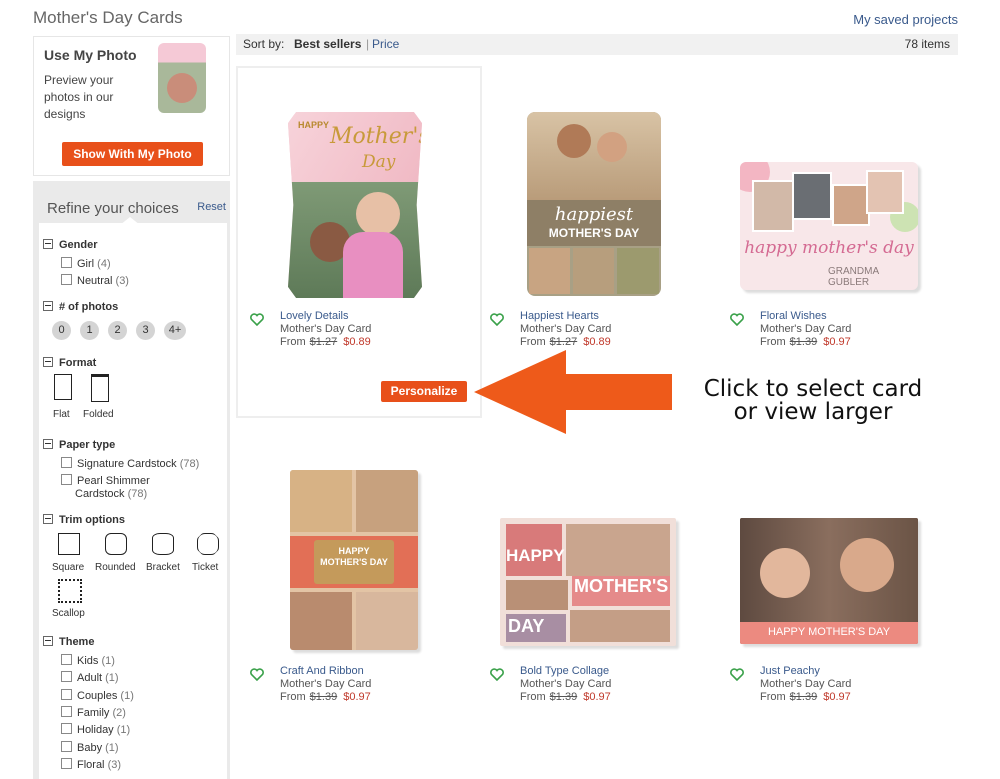 This screenshot has height=779, width=1000. I want to click on show-with-my-photo-button: Show With My Photo, so click(132, 154).